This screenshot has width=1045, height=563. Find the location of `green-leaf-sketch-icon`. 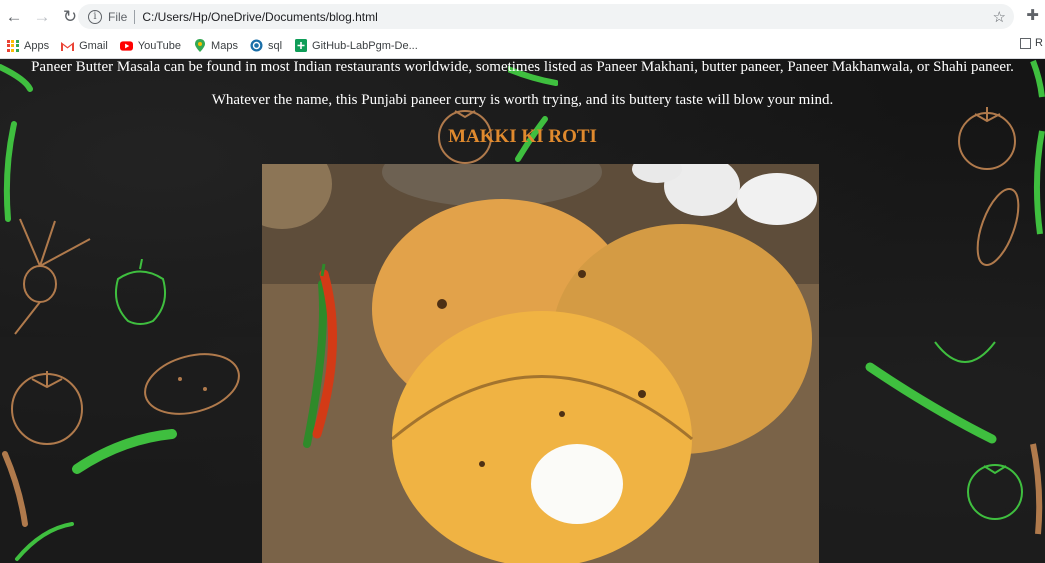

green-leaf-sketch-icon is located at coordinates (44, 541).